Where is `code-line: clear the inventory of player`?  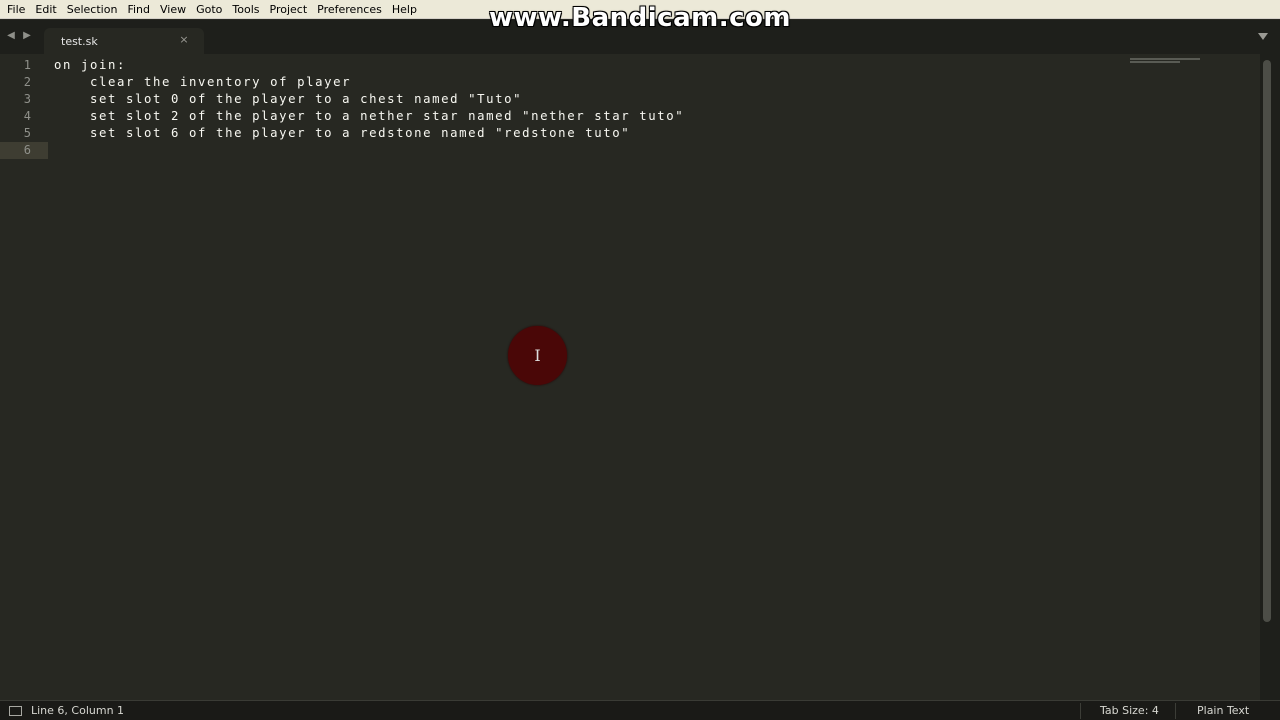
code-line: clear the inventory of player is located at coordinates (369, 82).